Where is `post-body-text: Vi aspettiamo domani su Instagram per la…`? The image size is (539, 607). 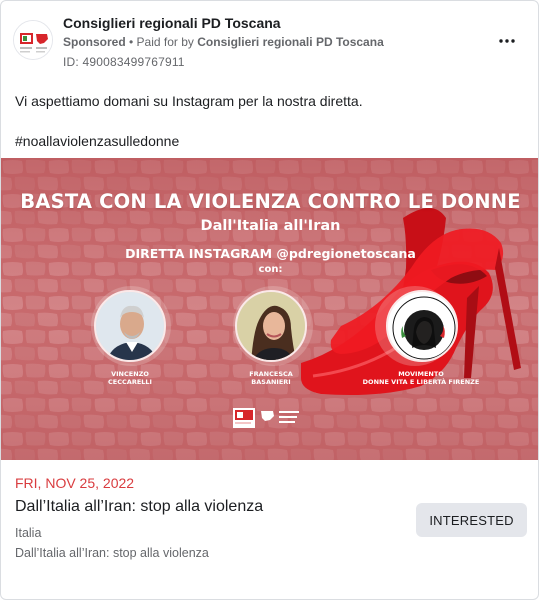
post-body-text: Vi aspettiamo domani su Instagram per la… is located at coordinates (189, 101).